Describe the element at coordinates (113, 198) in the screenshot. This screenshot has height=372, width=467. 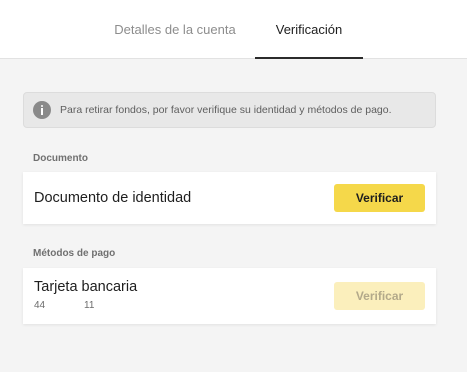
I see `identity-document-title: Documento de identidad` at that location.